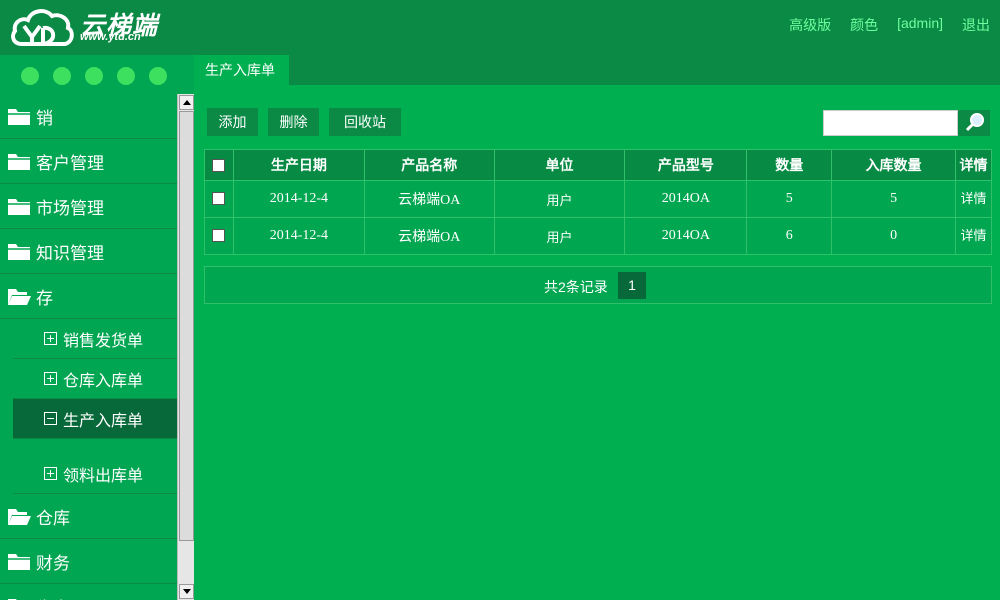  I want to click on collapse-minus-icon, so click(50, 418).